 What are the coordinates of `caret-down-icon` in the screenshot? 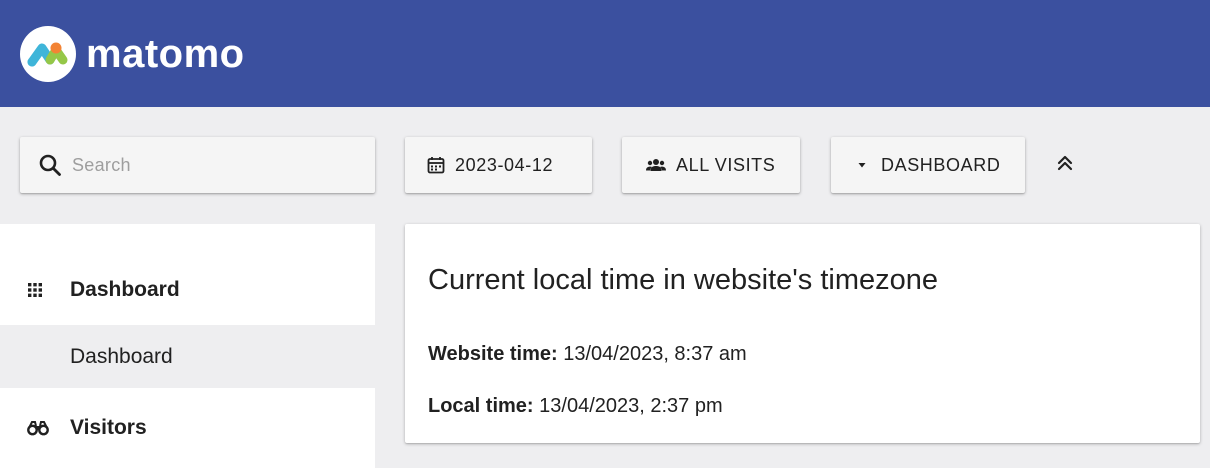 It's located at (862, 165).